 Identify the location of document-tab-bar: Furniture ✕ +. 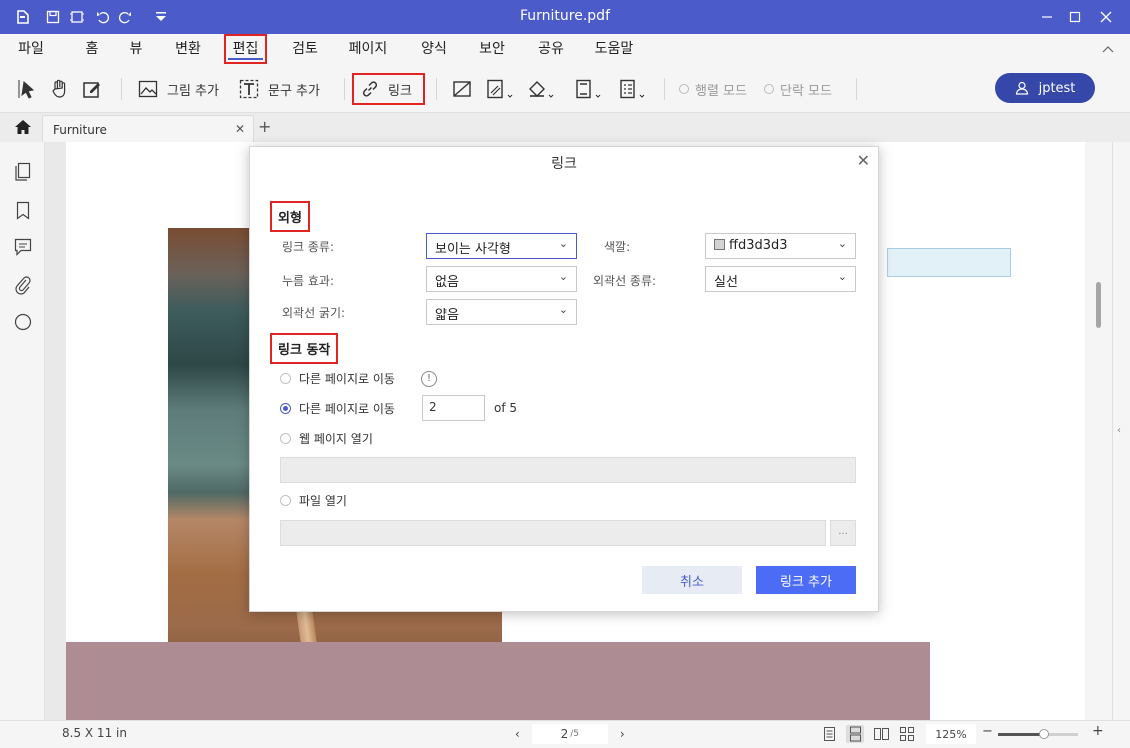
(565, 127).